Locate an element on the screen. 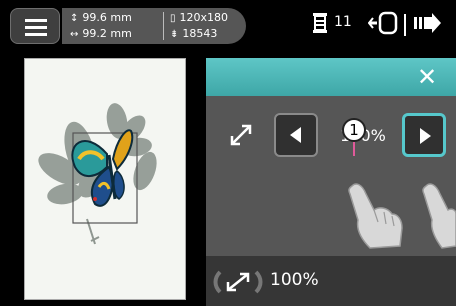 The image size is (456, 306). hand-pointer-icon is located at coordinates (375, 216).